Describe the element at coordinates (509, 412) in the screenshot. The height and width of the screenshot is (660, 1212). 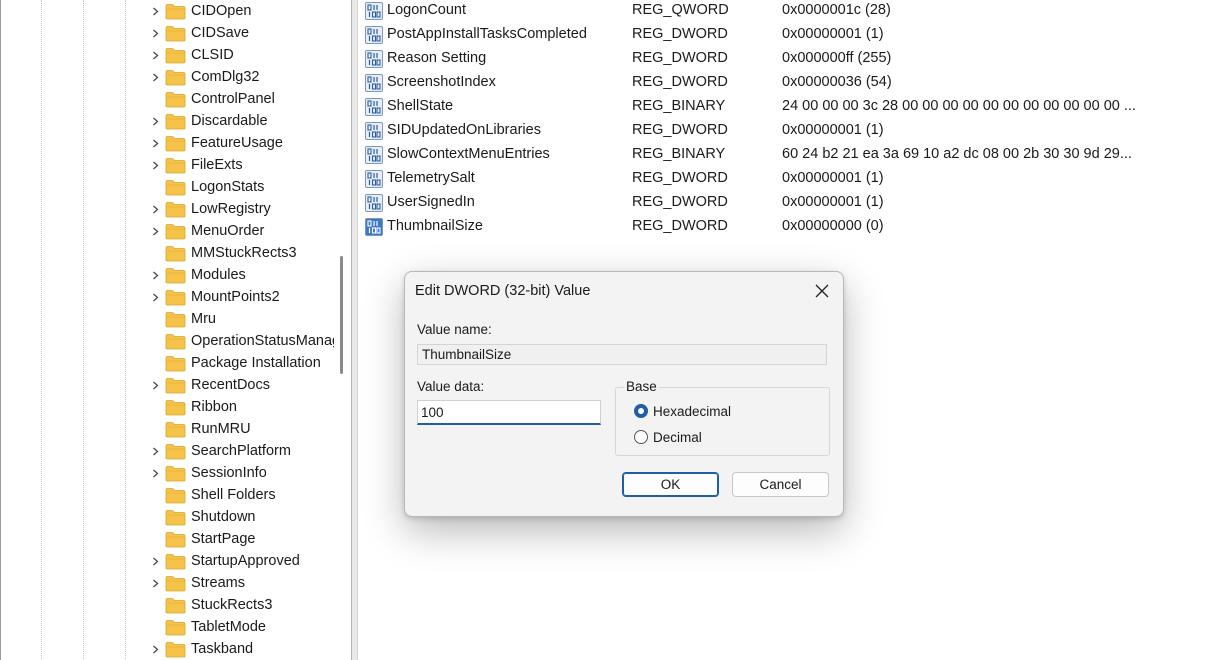
I see `value-data-input` at that location.